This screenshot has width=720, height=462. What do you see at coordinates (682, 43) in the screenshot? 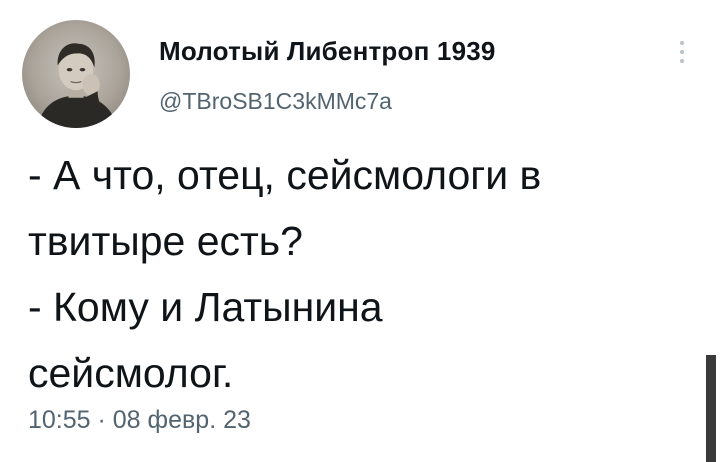
I see `more-vertical-icon` at bounding box center [682, 43].